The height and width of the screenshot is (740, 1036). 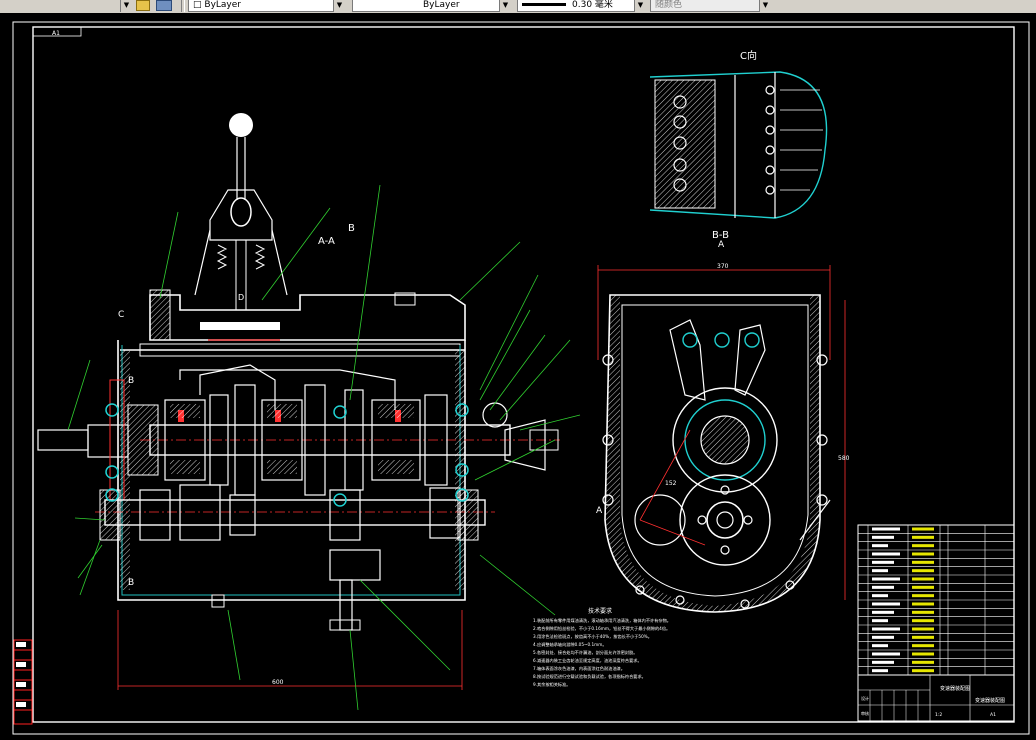 I want to click on dimension-overall-width: 600, so click(x=278, y=682).